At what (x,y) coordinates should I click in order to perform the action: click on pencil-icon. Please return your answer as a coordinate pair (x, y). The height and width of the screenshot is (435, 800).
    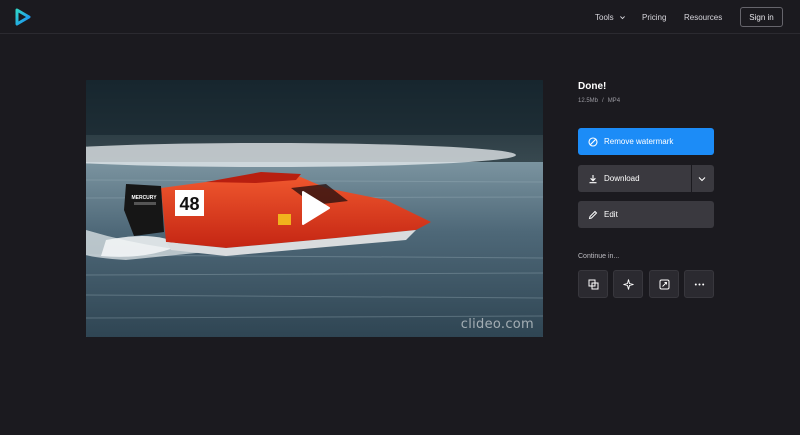
    Looking at the image, I should click on (593, 214).